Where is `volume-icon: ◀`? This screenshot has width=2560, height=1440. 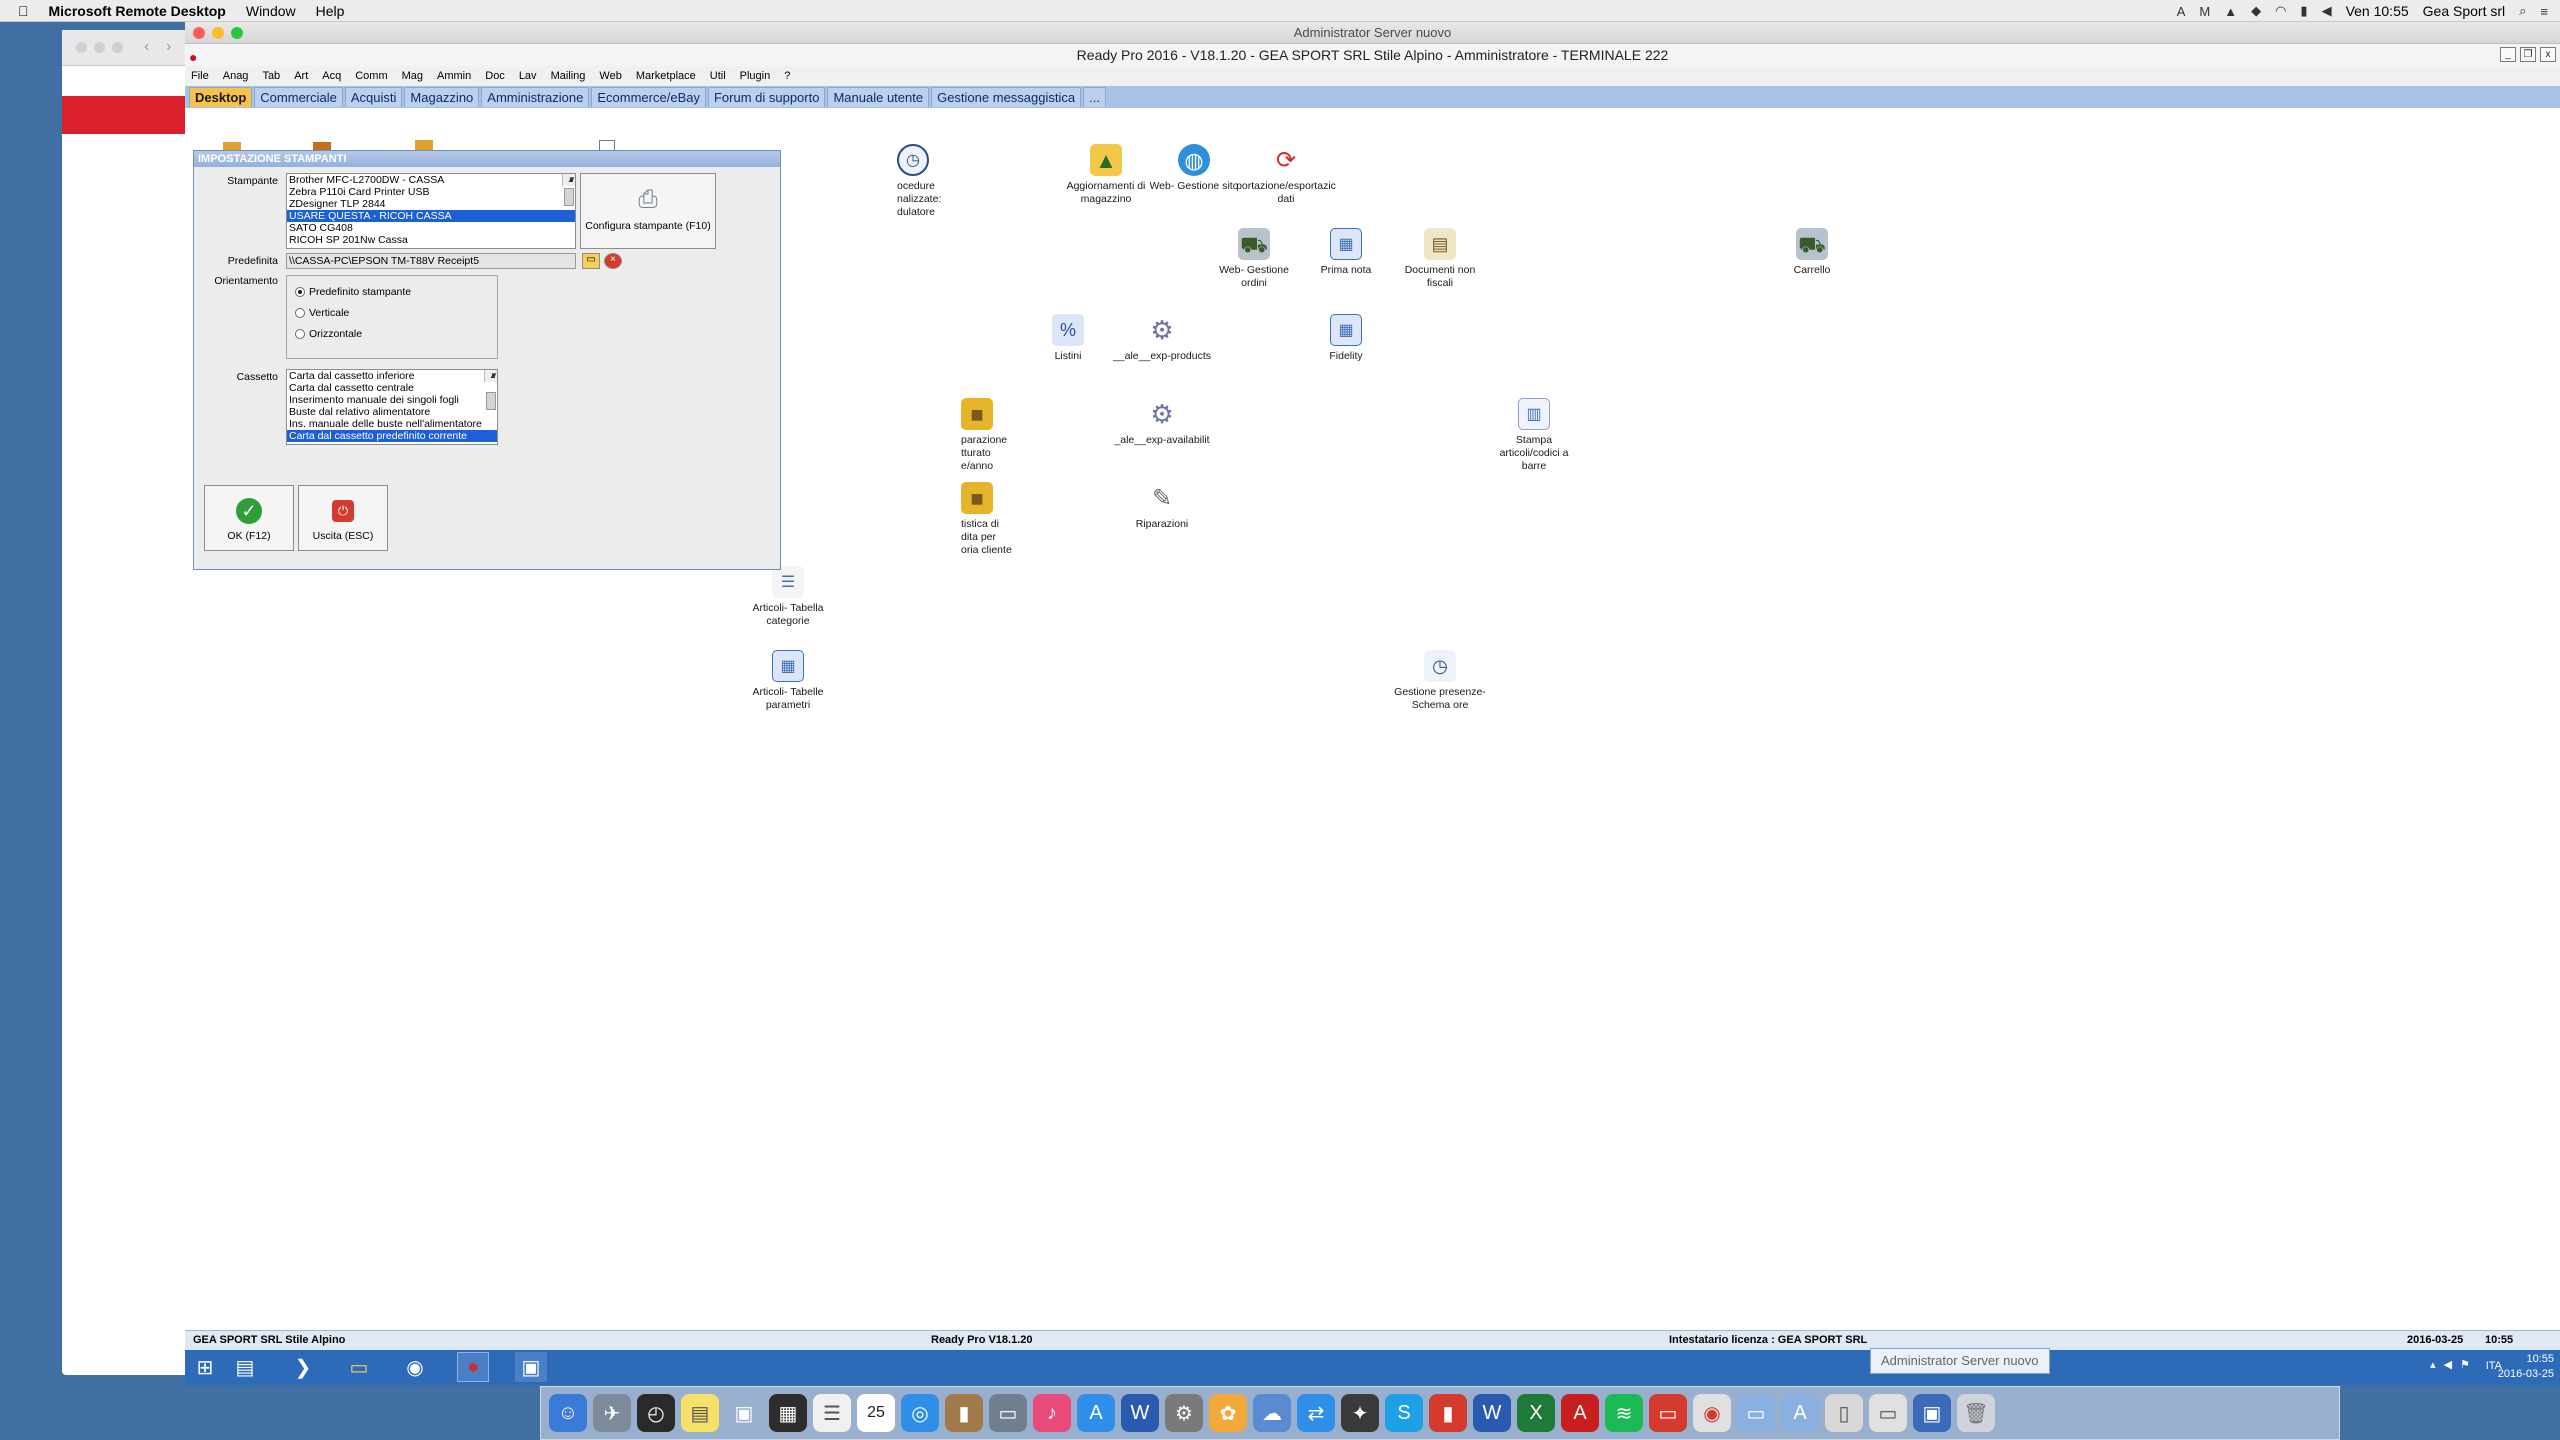
volume-icon: ◀ is located at coordinates (2327, 11).